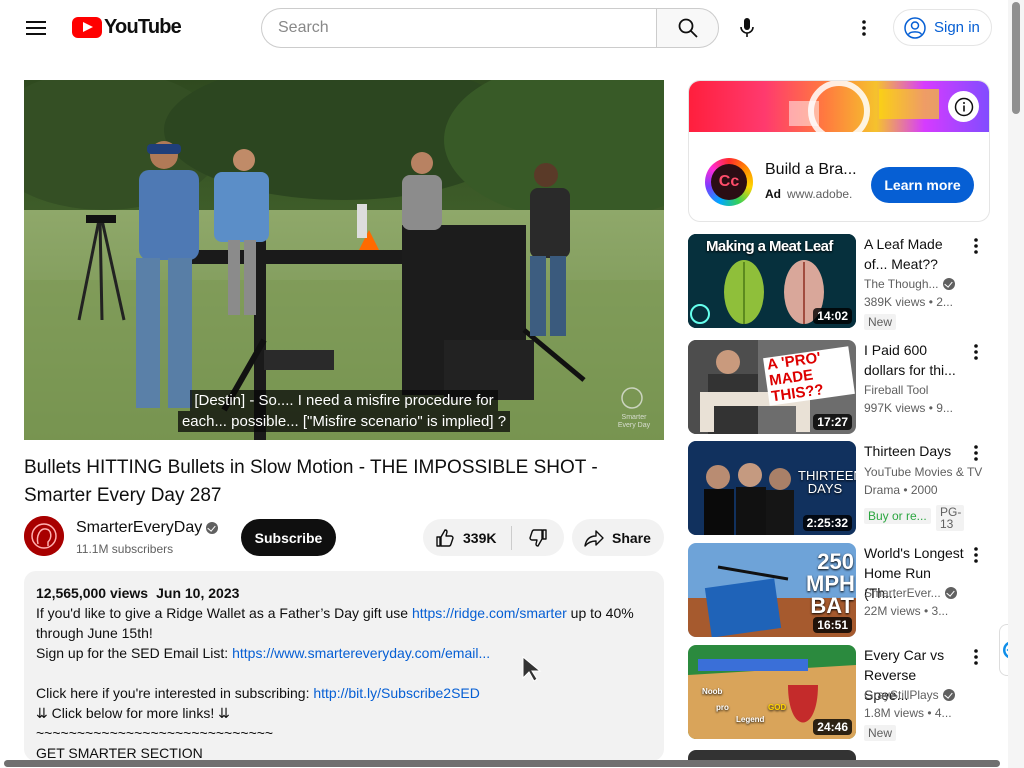 The height and width of the screenshot is (768, 1024). Describe the element at coordinates (914, 451) in the screenshot. I see `recommendation-title: Thirteen Days` at that location.